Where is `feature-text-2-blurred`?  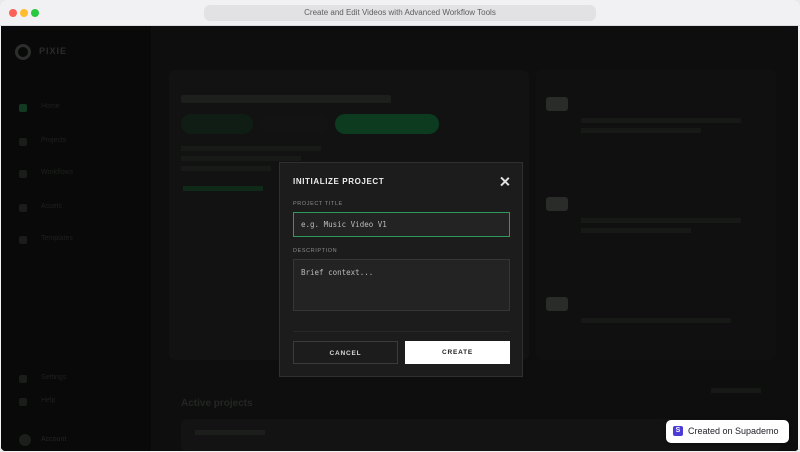 feature-text-2-blurred is located at coordinates (671, 225).